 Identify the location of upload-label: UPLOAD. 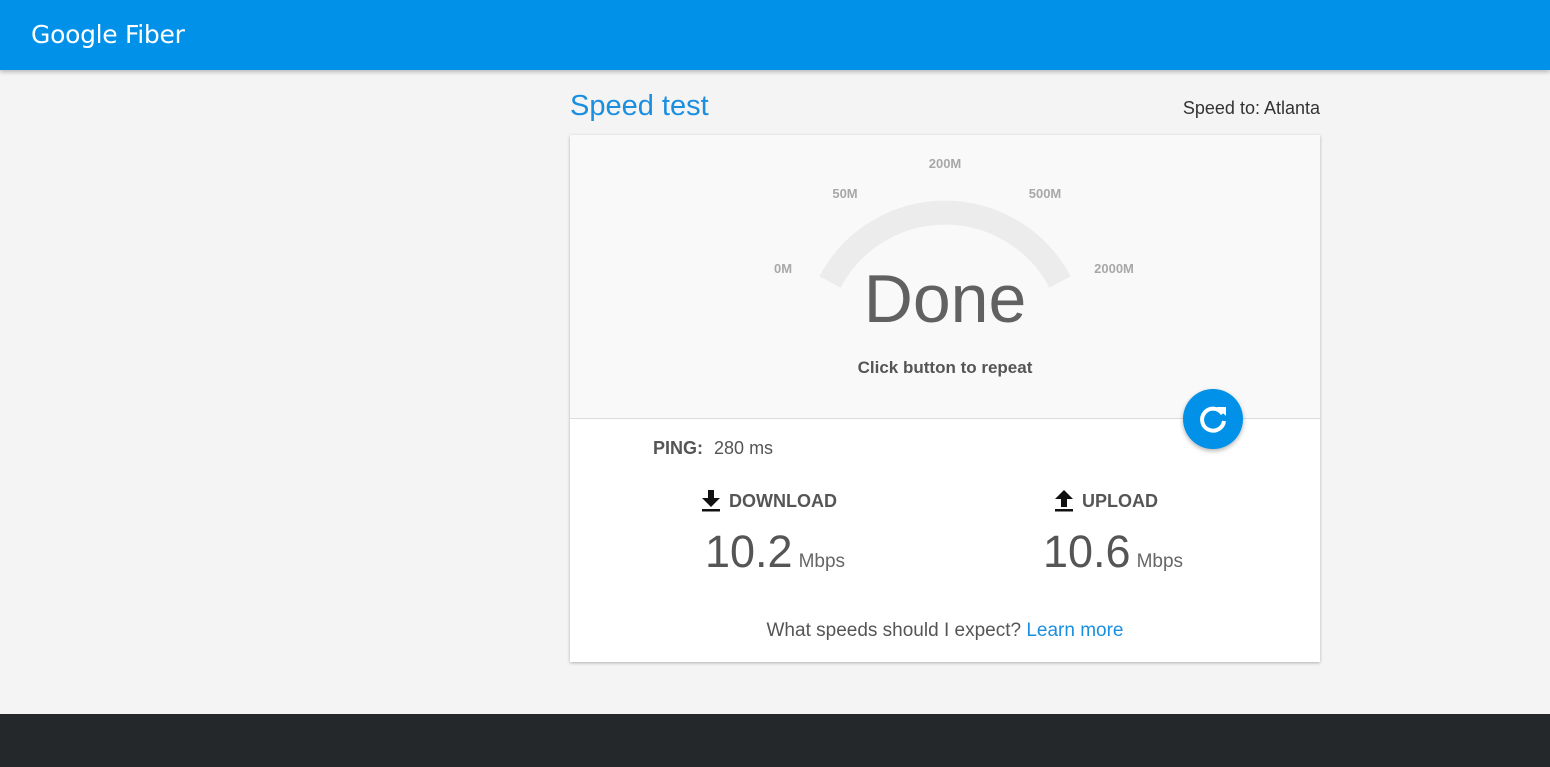
(1120, 500).